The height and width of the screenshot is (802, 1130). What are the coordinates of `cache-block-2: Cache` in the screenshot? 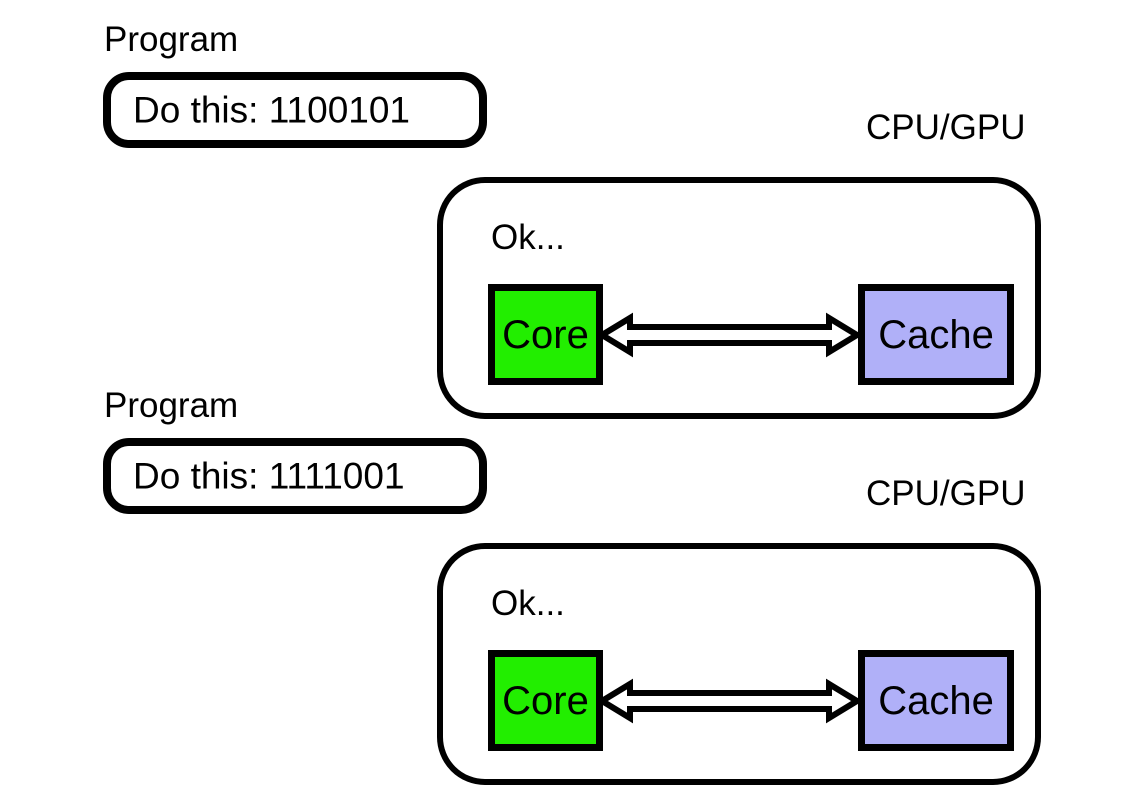 It's located at (936, 700).